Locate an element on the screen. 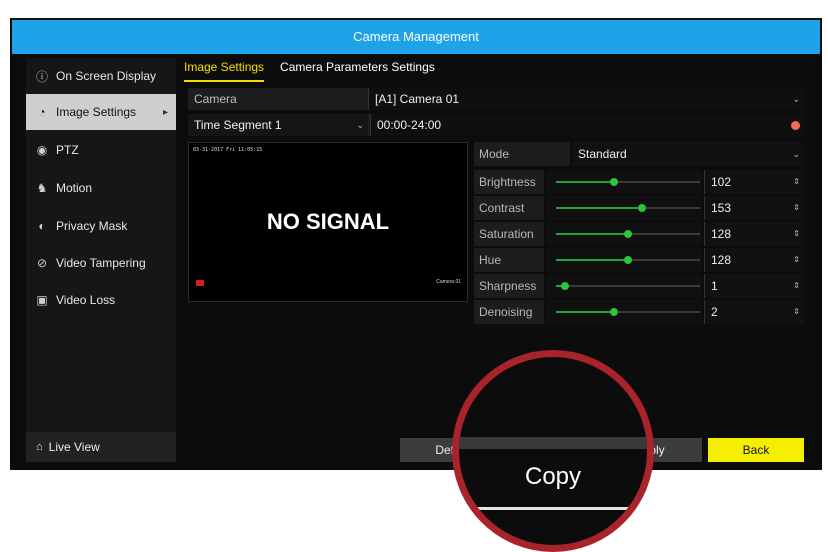  record-indicator-icon is located at coordinates (200, 283).